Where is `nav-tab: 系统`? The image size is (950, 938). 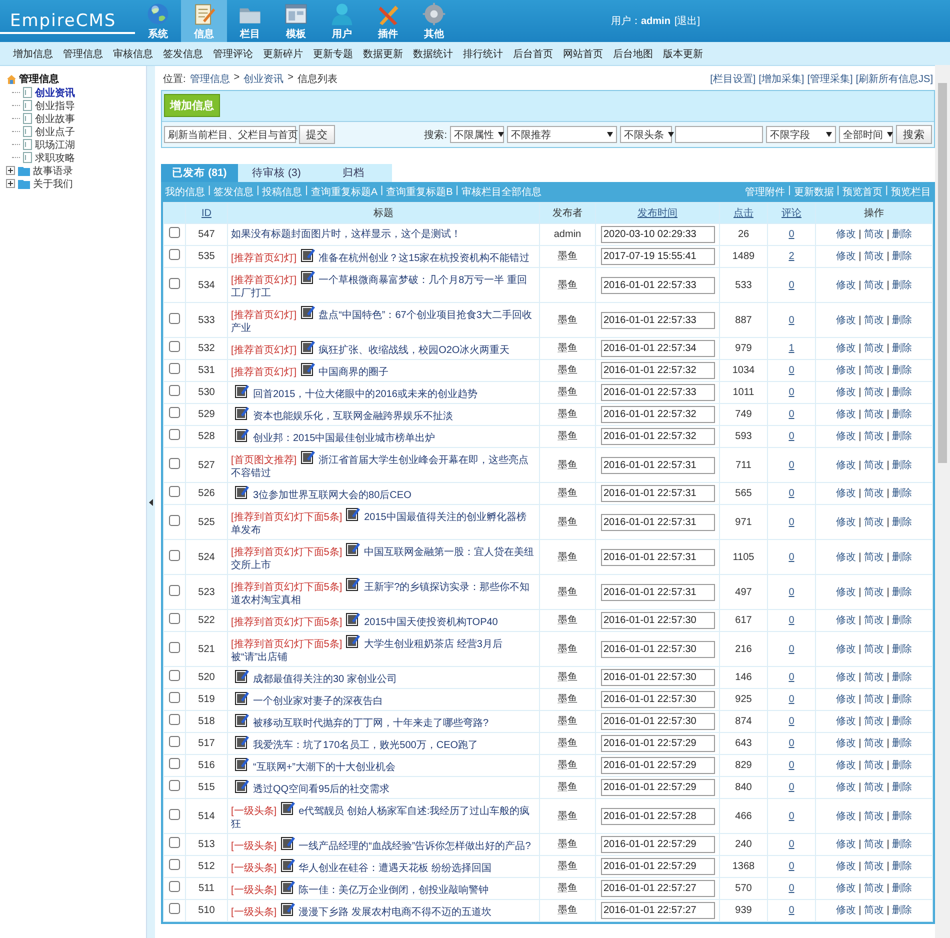 nav-tab: 系统 is located at coordinates (158, 21).